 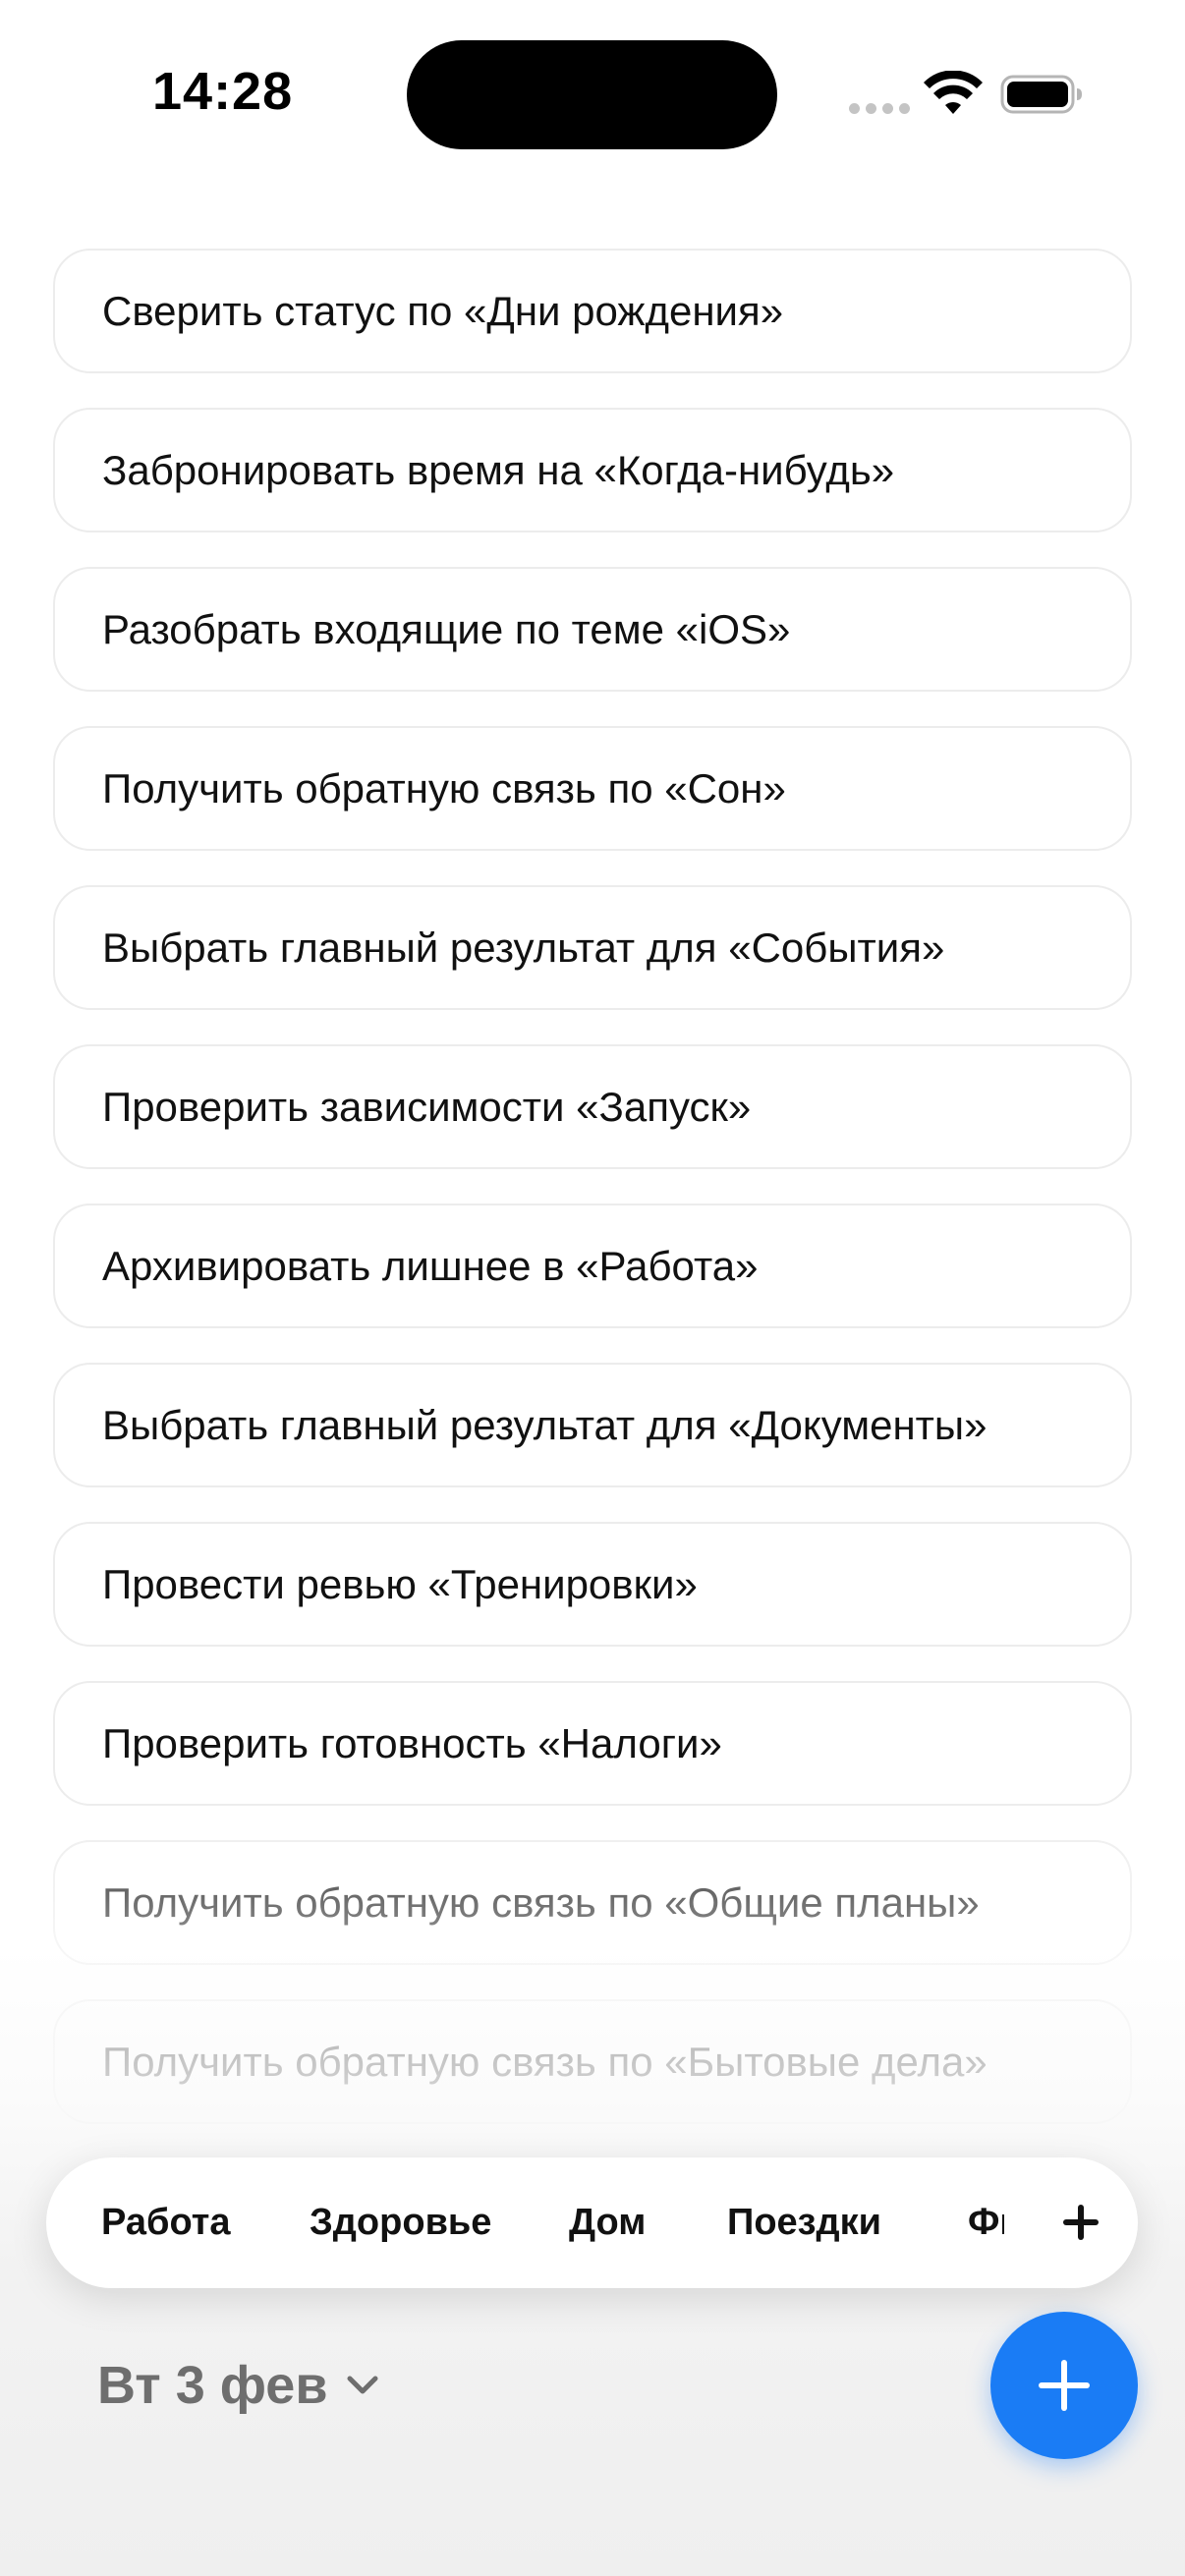 I want to click on task-item: Выбрать главный результат для «События», so click(x=592, y=947).